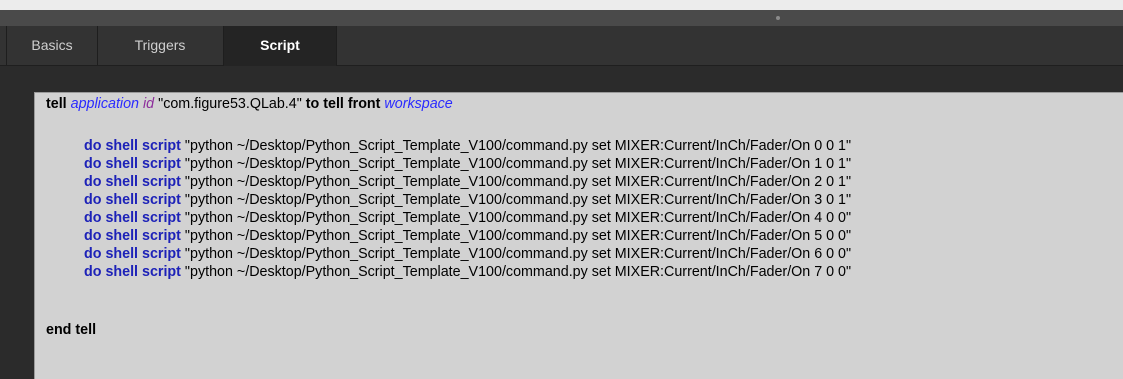 The height and width of the screenshot is (379, 1123). I want to click on keyword-end-tell: end tell, so click(71, 330).